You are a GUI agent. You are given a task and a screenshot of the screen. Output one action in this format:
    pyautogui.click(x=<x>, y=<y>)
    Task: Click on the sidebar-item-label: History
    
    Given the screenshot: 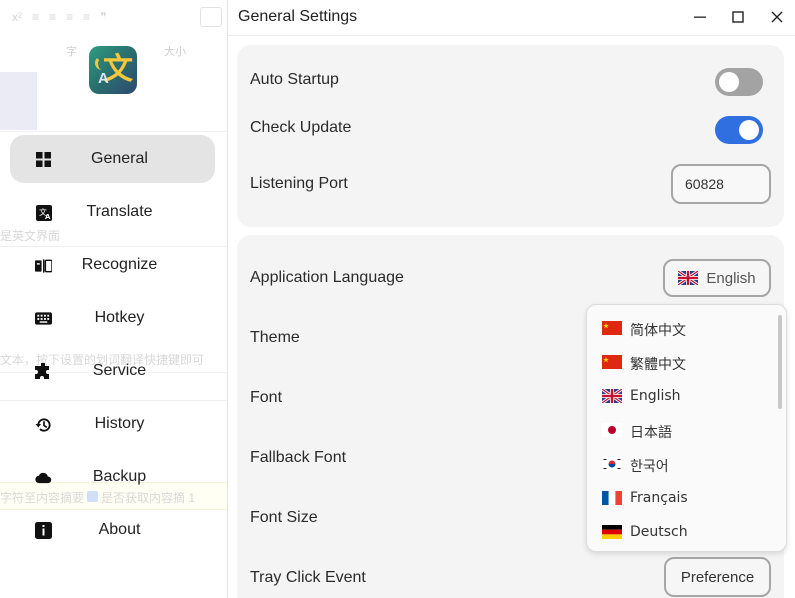 What is the action you would take?
    pyautogui.click(x=119, y=423)
    